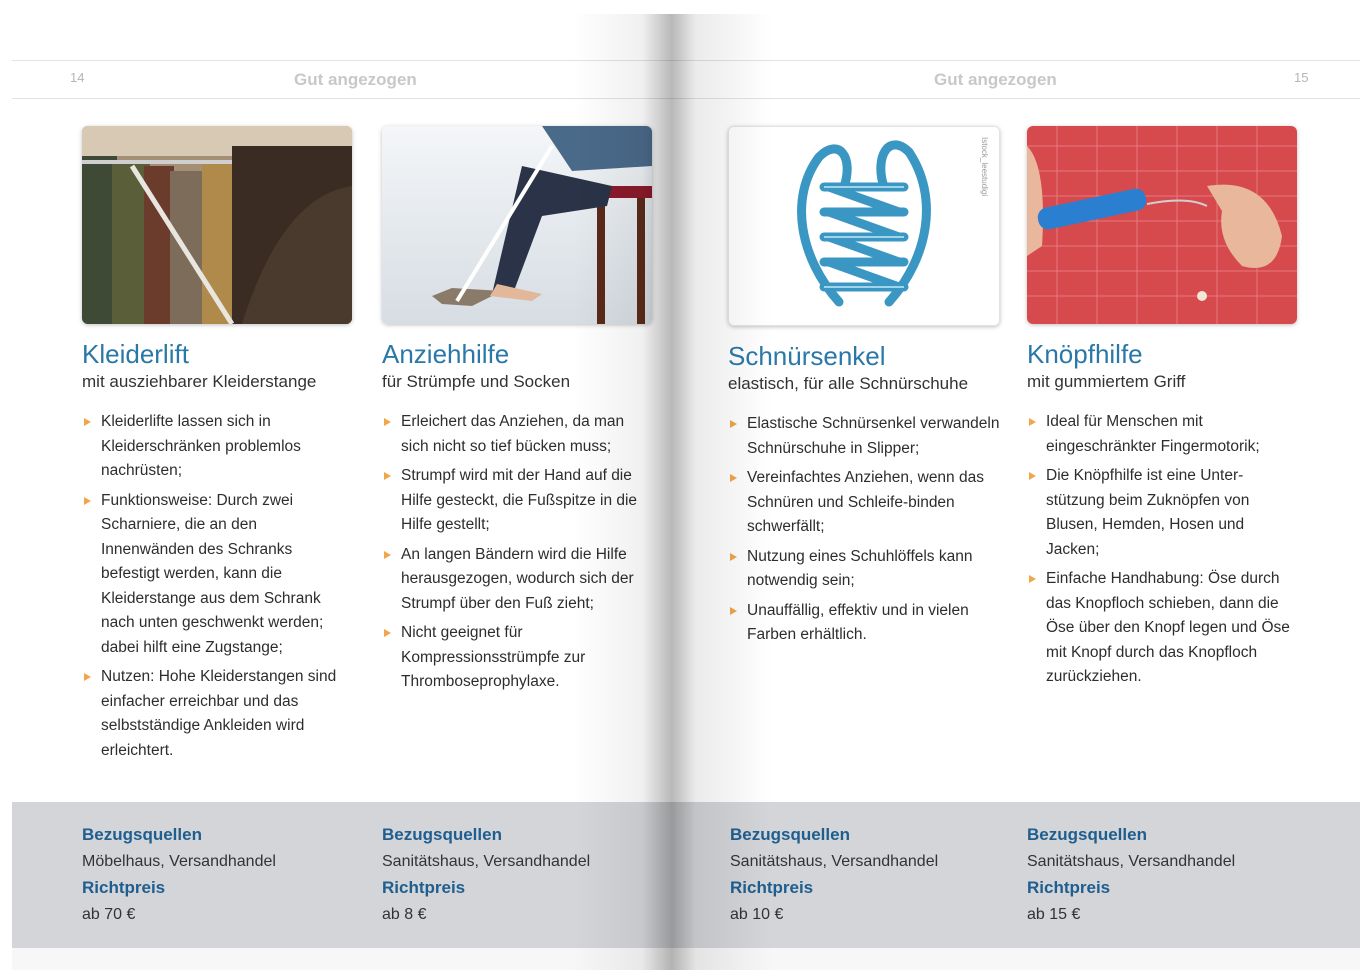 The width and height of the screenshot is (1360, 970). I want to click on header-top-rule, so click(686, 60).